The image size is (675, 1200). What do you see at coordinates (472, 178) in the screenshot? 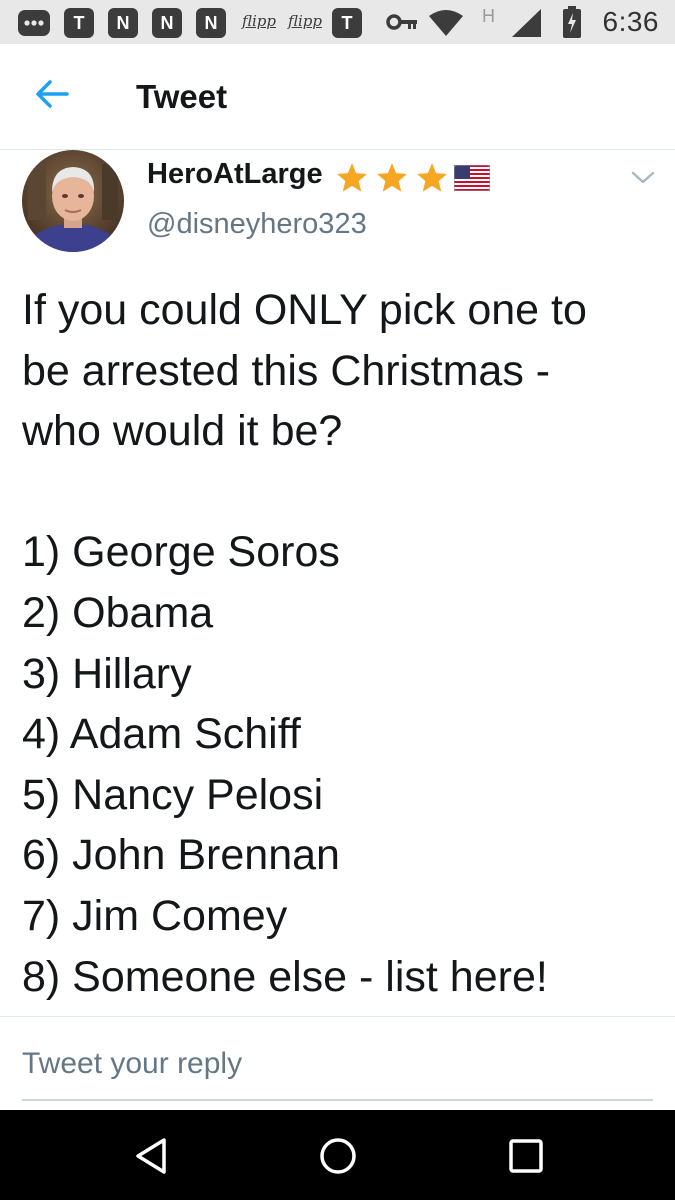
I see `us-flag-icon` at bounding box center [472, 178].